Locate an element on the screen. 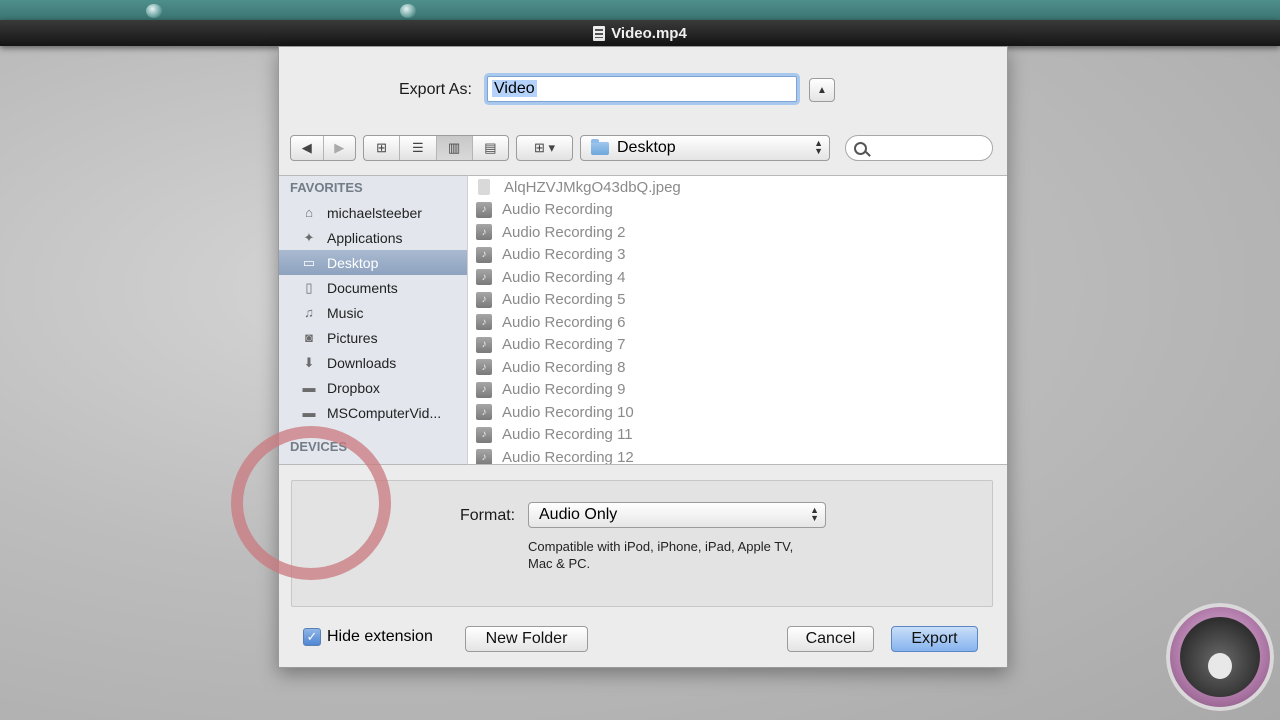 The width and height of the screenshot is (1280, 720). navigation-buttons: ◀ ▶ is located at coordinates (323, 148).